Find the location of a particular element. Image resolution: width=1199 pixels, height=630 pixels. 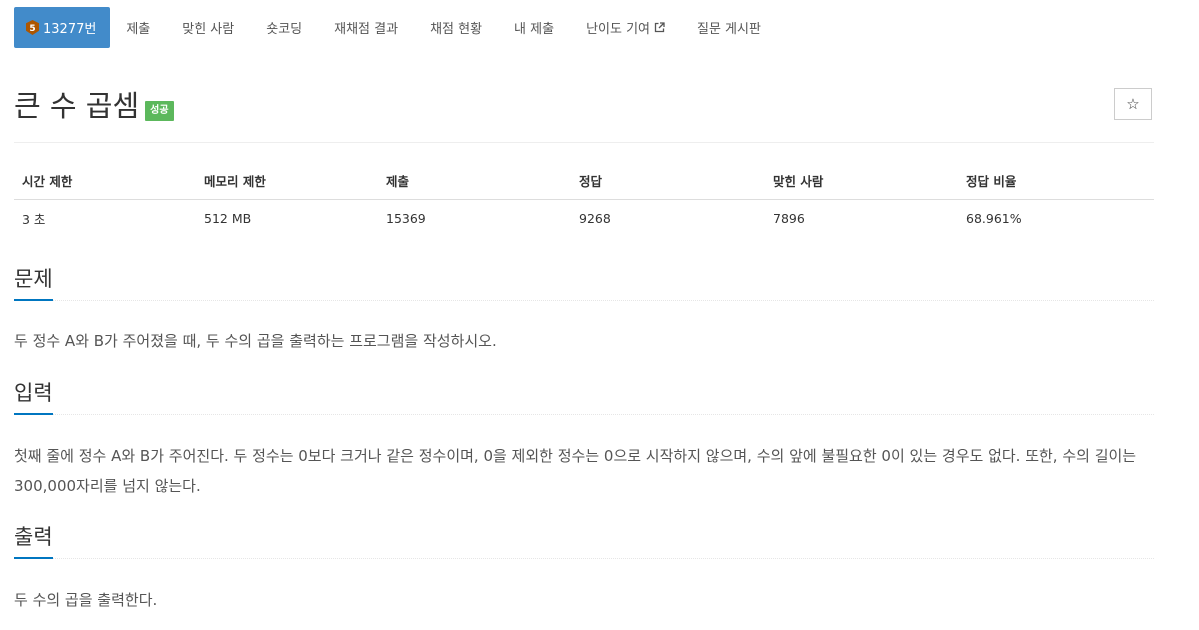

output-title: 출력 is located at coordinates (33, 541).